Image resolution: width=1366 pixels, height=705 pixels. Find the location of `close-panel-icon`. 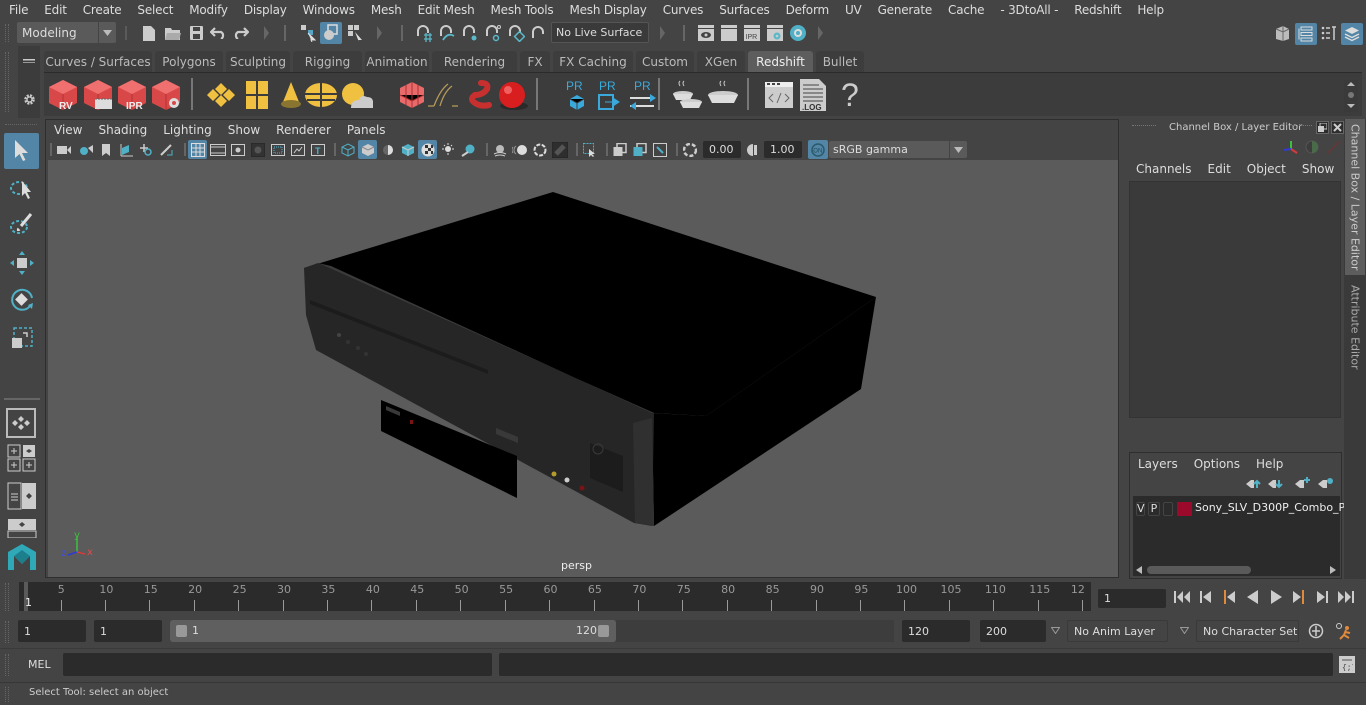

close-panel-icon is located at coordinates (1337, 127).